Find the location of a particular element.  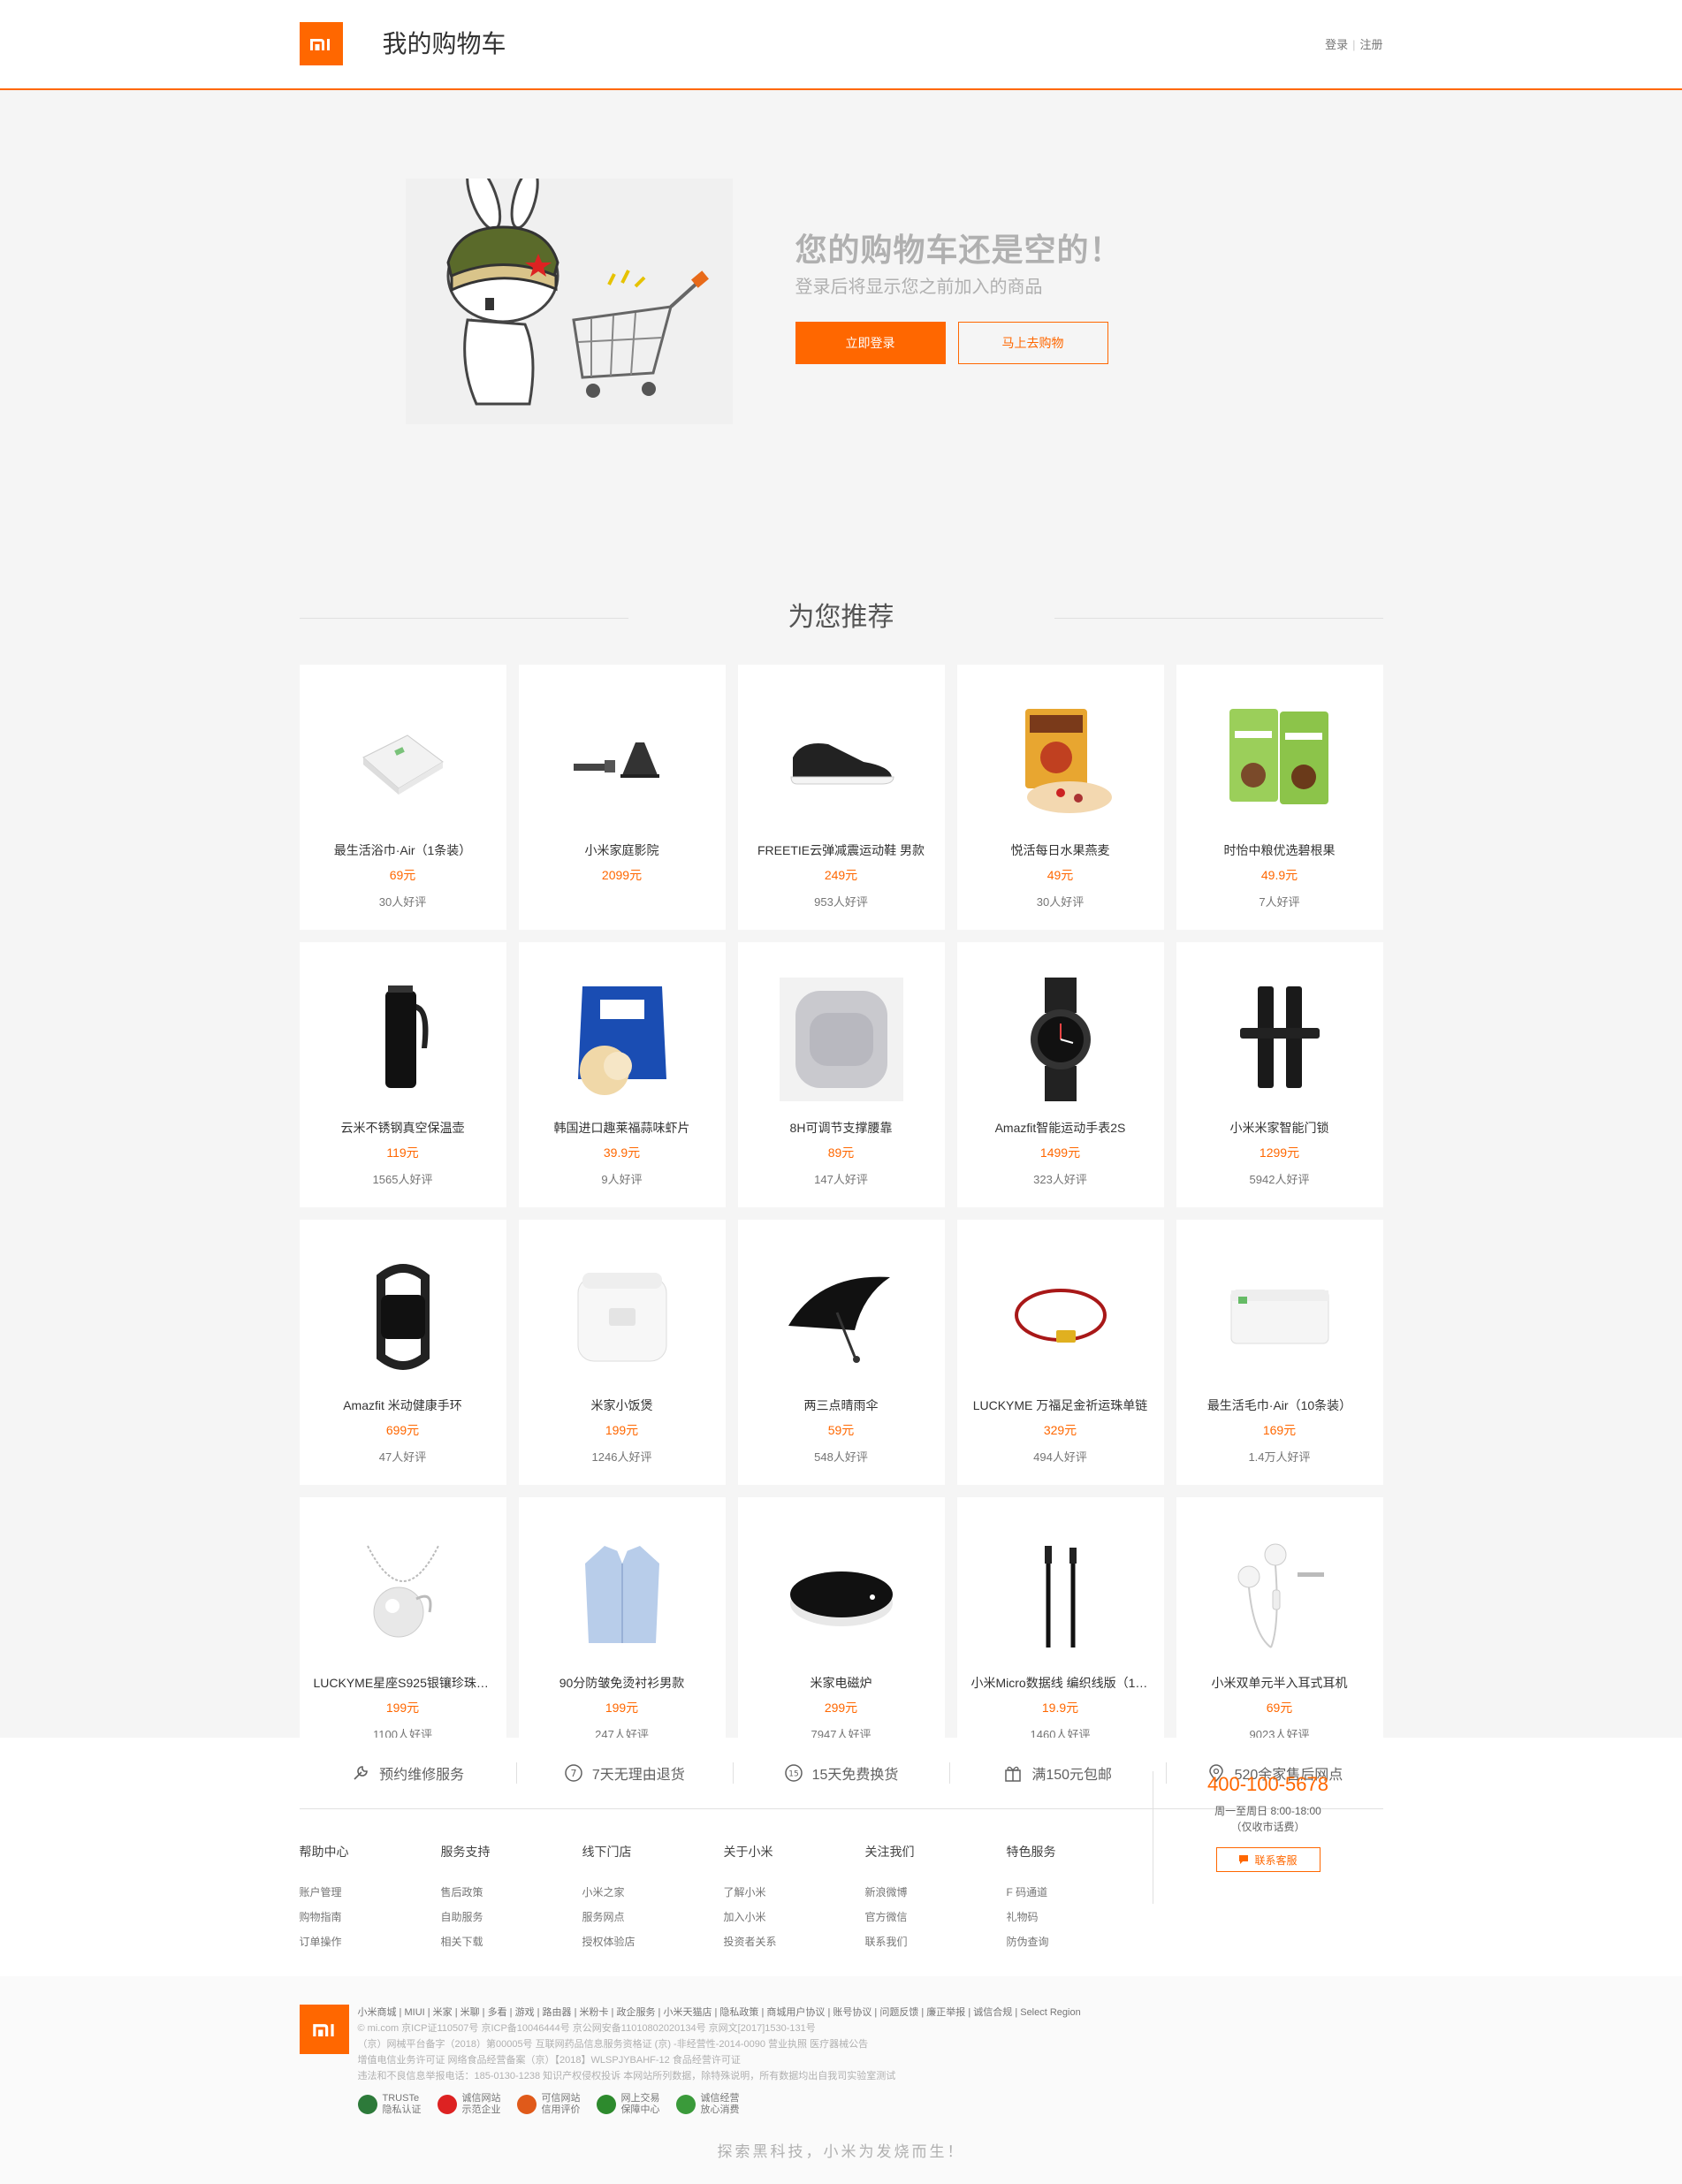

product-name: 小米Micro数据线 编织线版（100cm） is located at coordinates (1060, 1683).